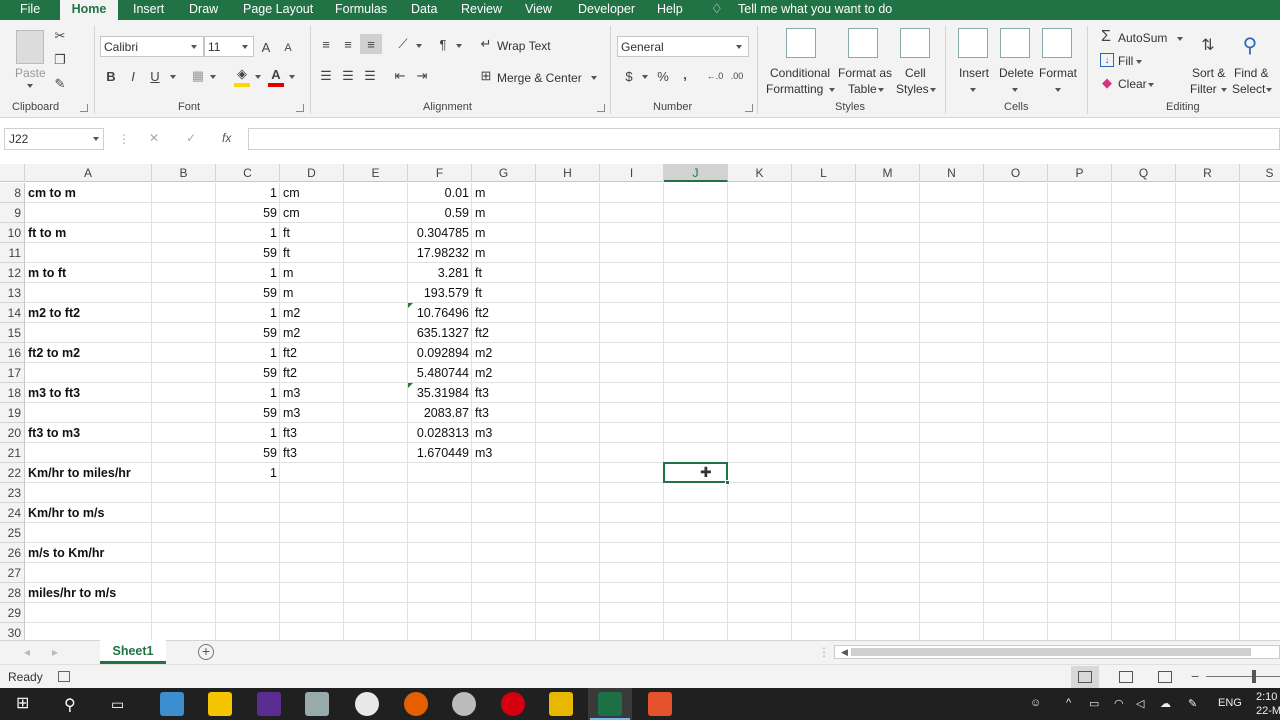  What do you see at coordinates (1192, 703) in the screenshot?
I see `pen-icon: ✎` at bounding box center [1192, 703].